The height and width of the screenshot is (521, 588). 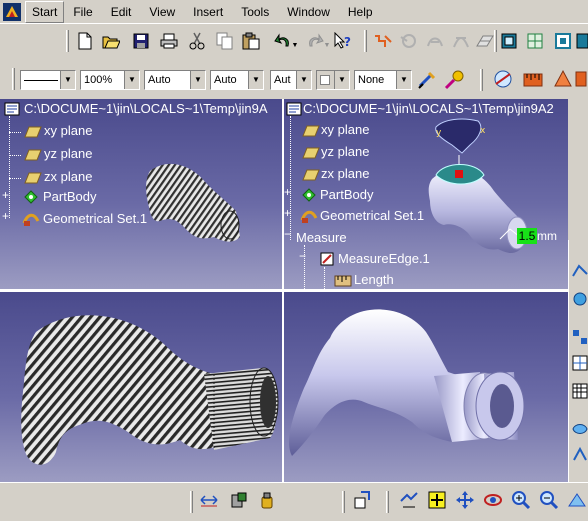 I want to click on menu-file: File, so click(x=82, y=12).